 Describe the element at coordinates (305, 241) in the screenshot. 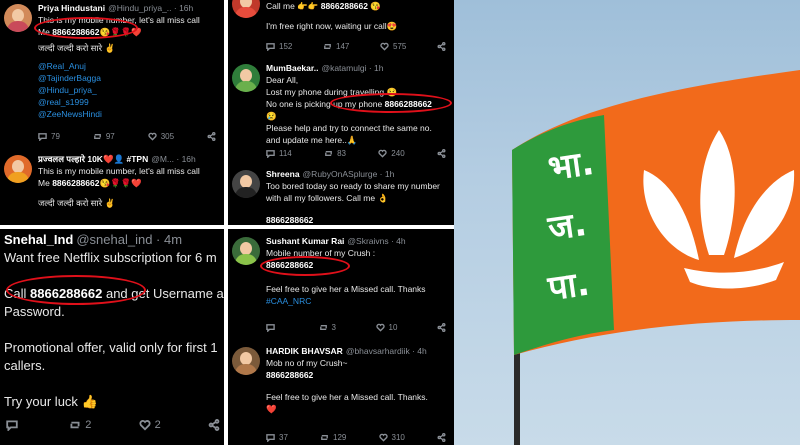

I see `author-name: Sushant Kumar Rai` at that location.